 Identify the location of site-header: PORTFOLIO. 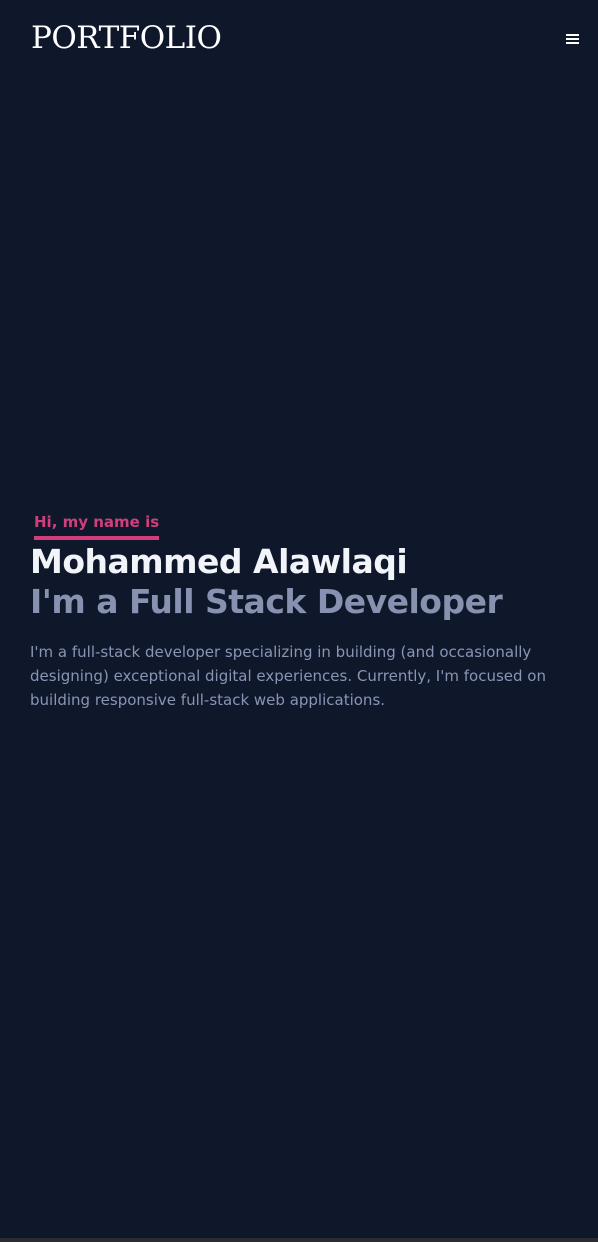
(299, 40).